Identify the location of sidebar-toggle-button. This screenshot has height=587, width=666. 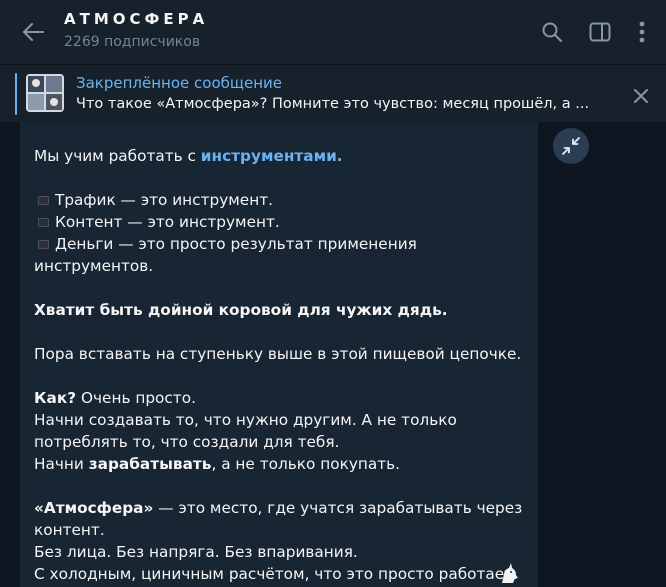
(600, 32).